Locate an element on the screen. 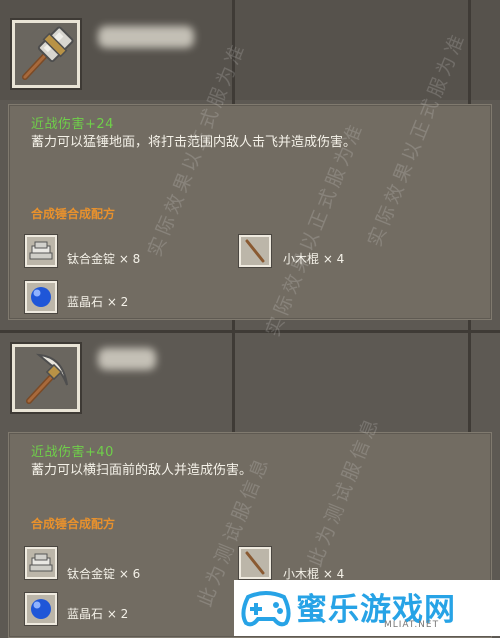  hammer-icon is located at coordinates (48, 53).